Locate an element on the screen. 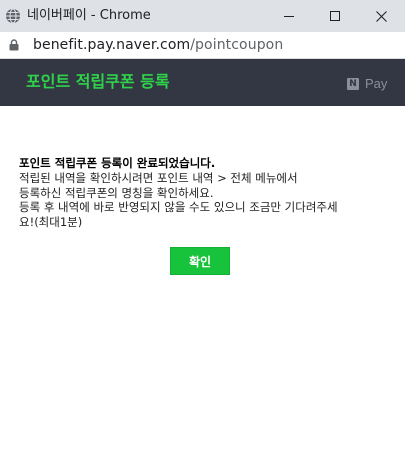 This screenshot has height=460, width=405. url-path: /pointcoupon is located at coordinates (237, 45).